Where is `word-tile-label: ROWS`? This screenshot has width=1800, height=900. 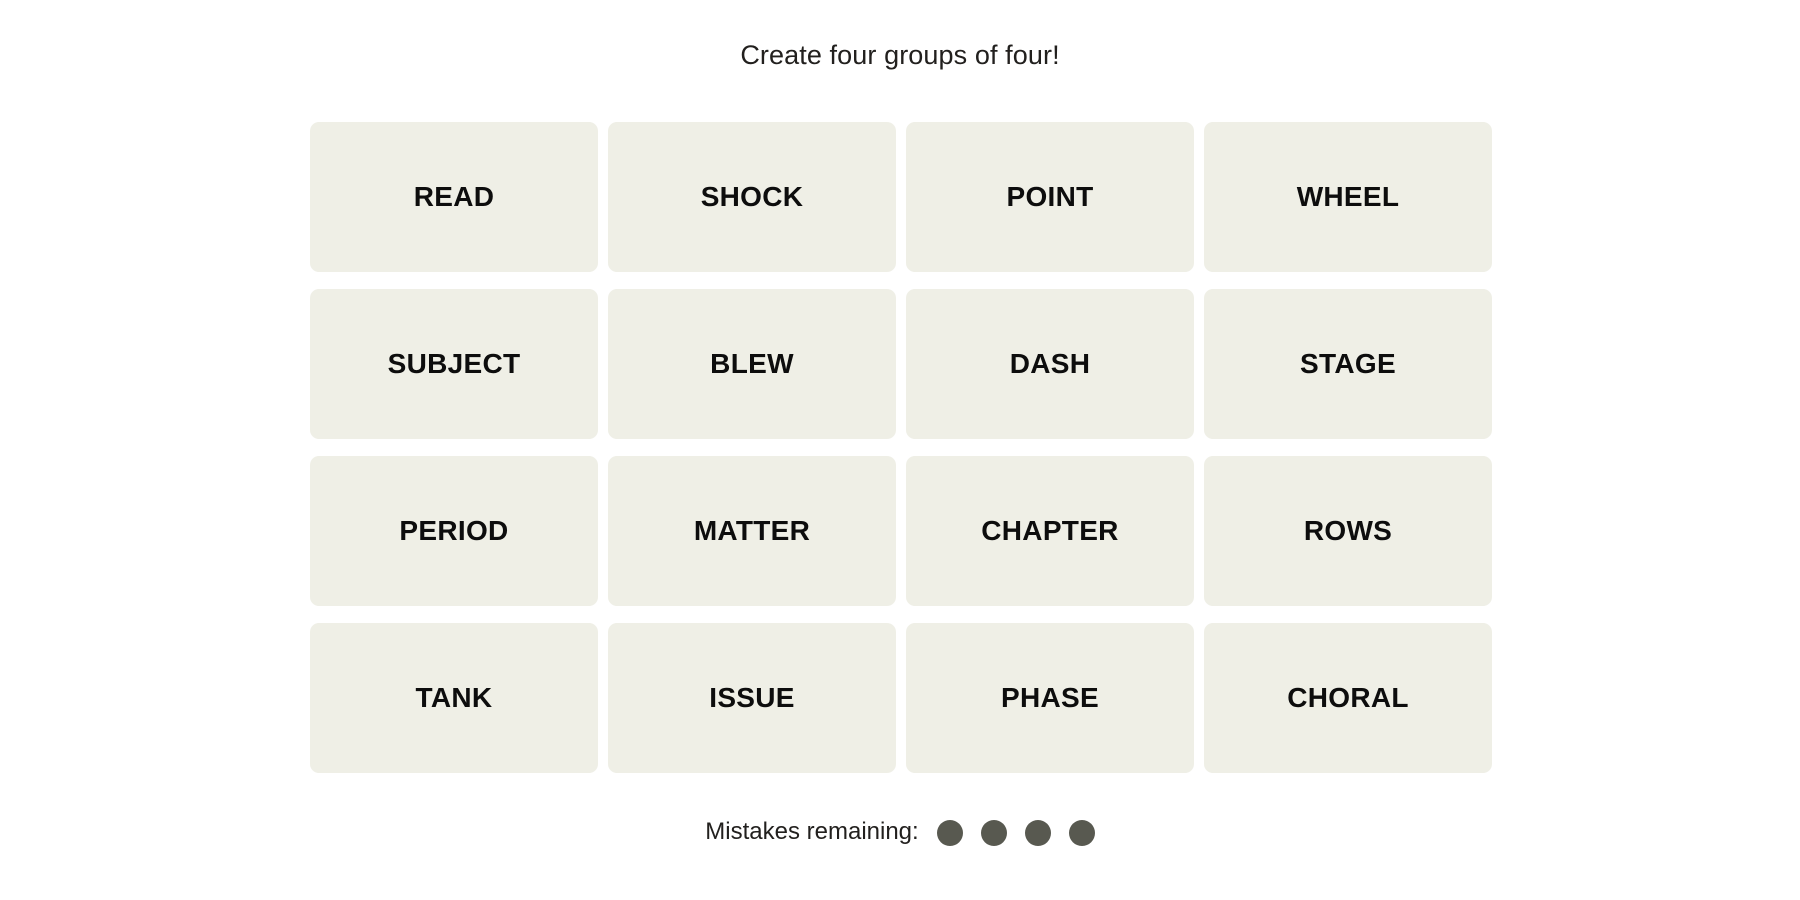 word-tile-label: ROWS is located at coordinates (1348, 530).